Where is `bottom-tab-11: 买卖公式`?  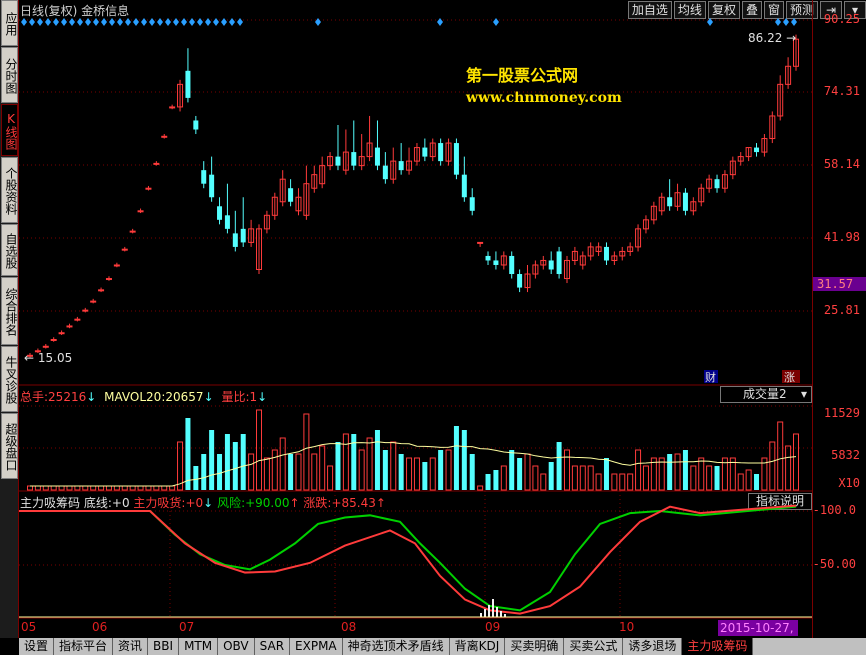
bottom-tab-11: 买卖公式 is located at coordinates (594, 646).